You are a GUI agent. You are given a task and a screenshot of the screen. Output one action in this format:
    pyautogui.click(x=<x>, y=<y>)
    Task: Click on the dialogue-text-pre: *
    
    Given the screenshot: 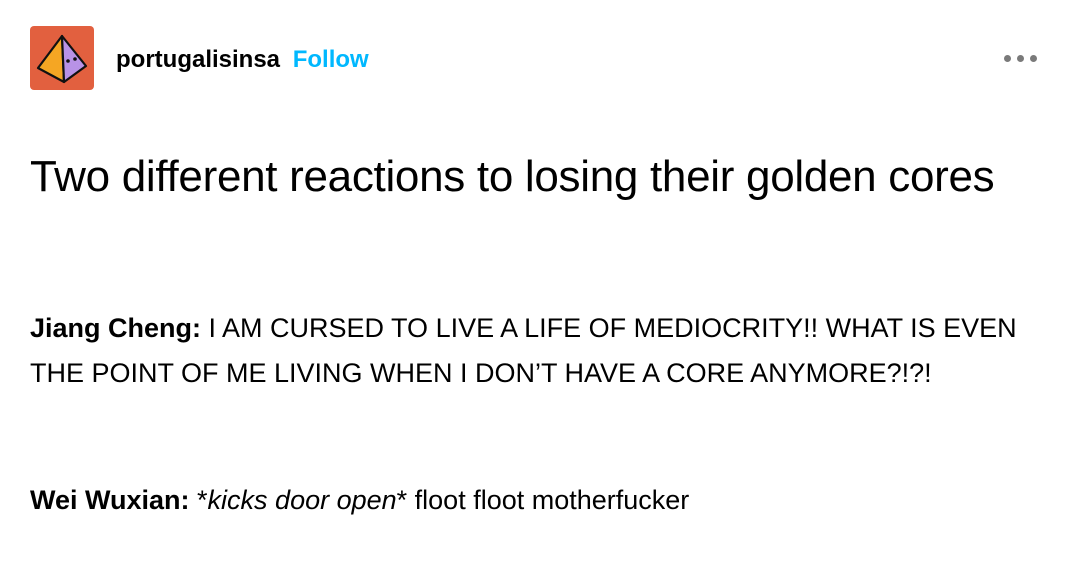 What is the action you would take?
    pyautogui.click(x=198, y=500)
    